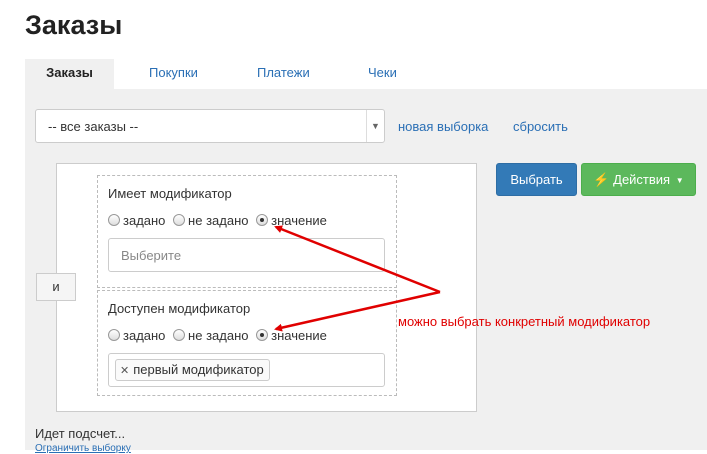 The image size is (707, 454). What do you see at coordinates (357, 259) in the screenshot?
I see `annotation-arrow-upper` at bounding box center [357, 259].